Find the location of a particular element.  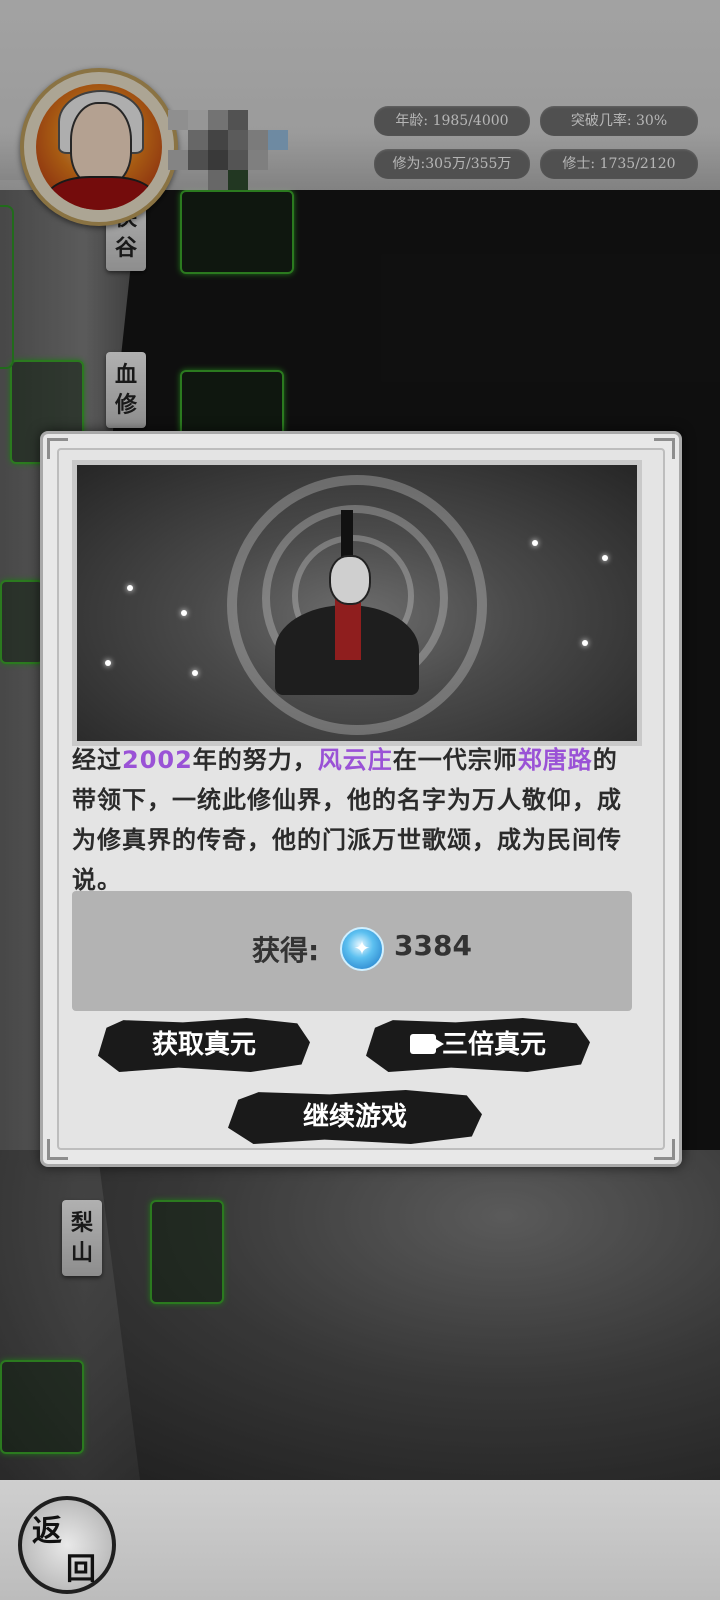

reward-panel: 获得: ✦ 3384 is located at coordinates (352, 951).